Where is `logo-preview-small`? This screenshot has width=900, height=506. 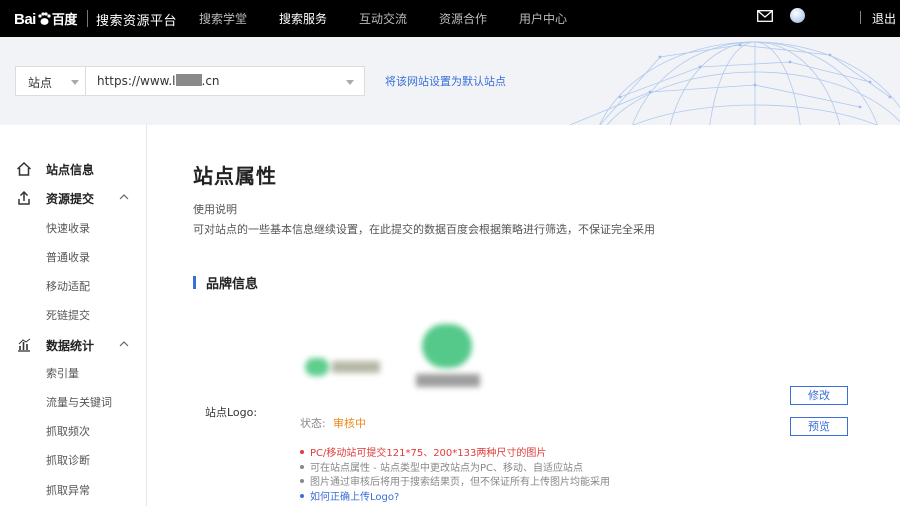
logo-preview-small is located at coordinates (342, 367).